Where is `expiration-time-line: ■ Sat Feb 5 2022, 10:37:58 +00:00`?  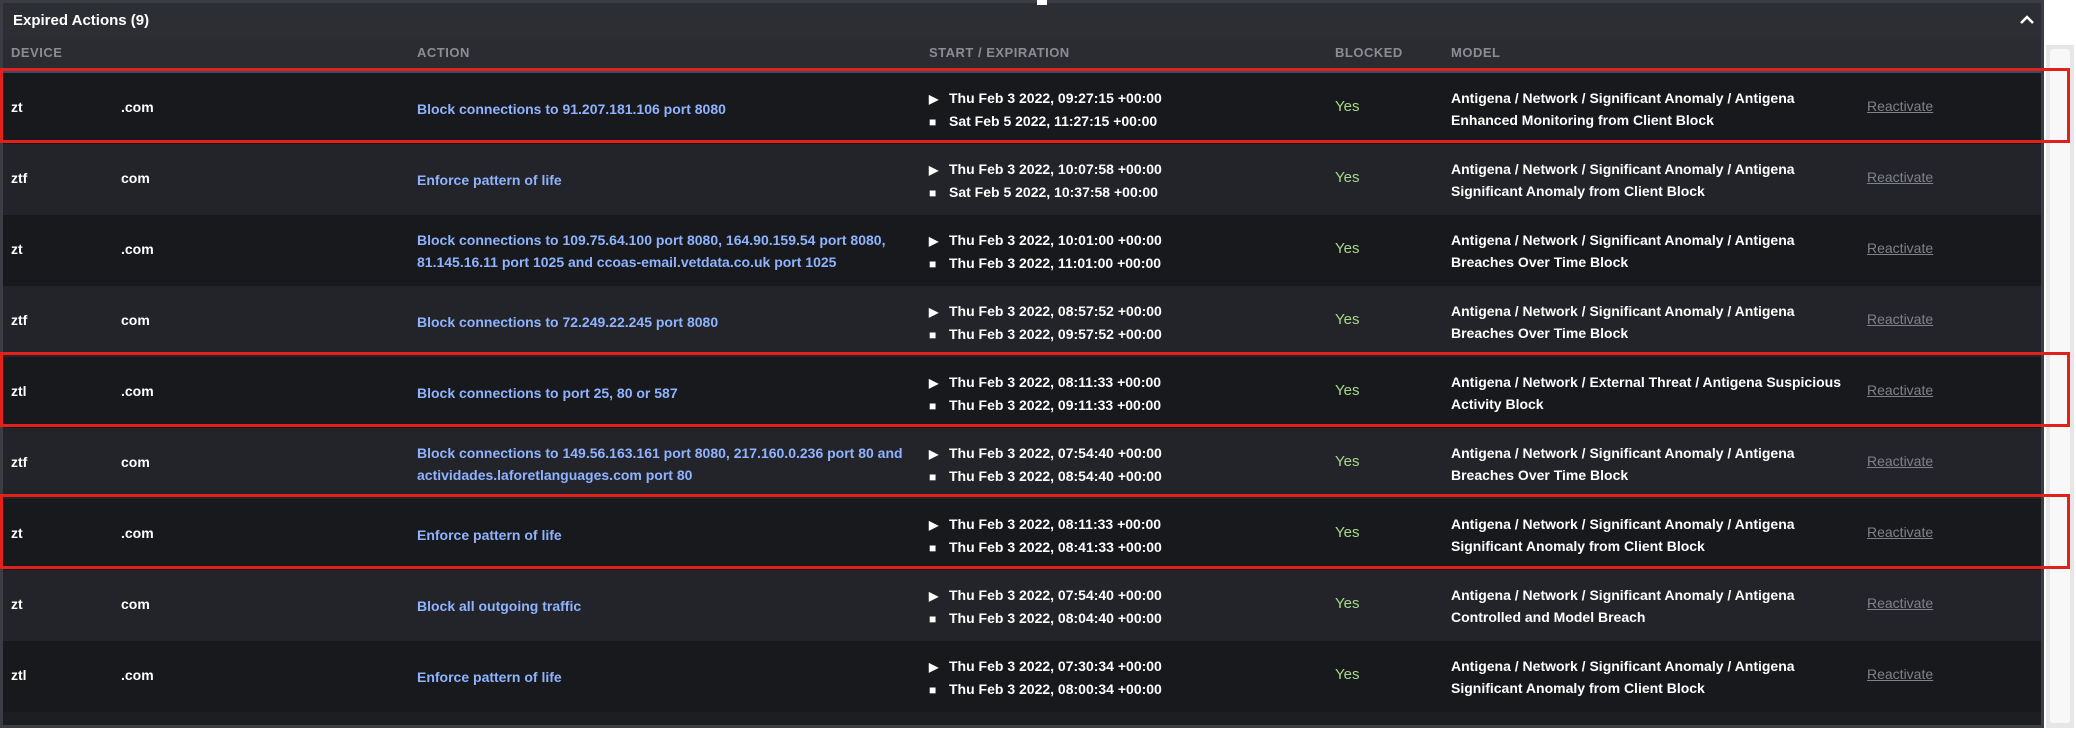
expiration-time-line: ■ Sat Feb 5 2022, 10:37:58 +00:00 is located at coordinates (1045, 192).